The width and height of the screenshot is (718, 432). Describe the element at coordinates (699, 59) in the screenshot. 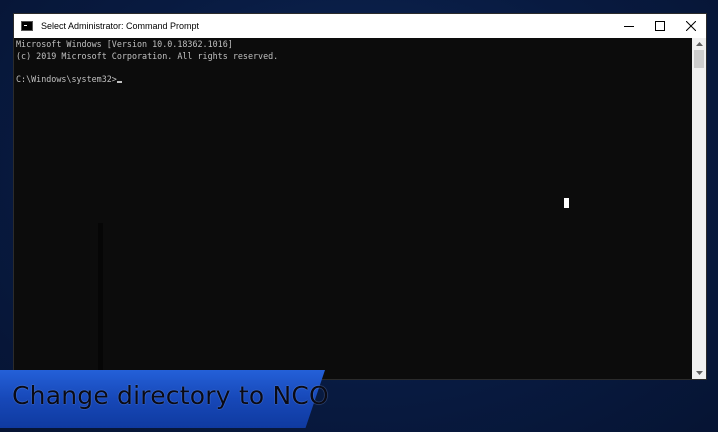

I see `scroll-thumb` at that location.